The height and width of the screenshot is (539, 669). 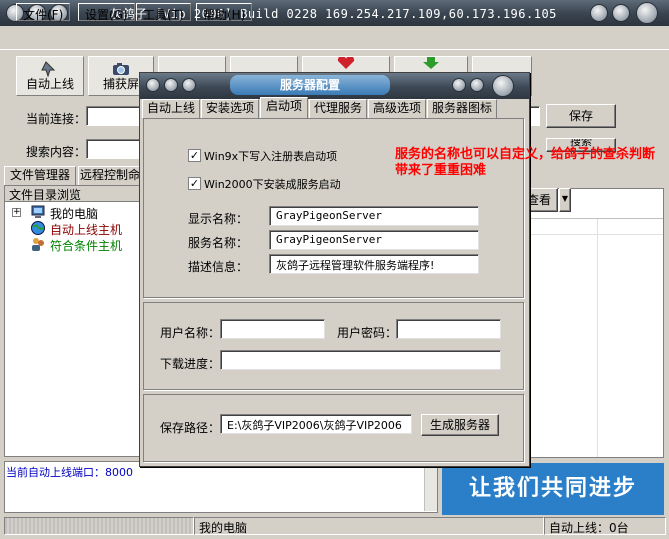 I want to click on menu-file: 文件(F), so click(x=43, y=12).